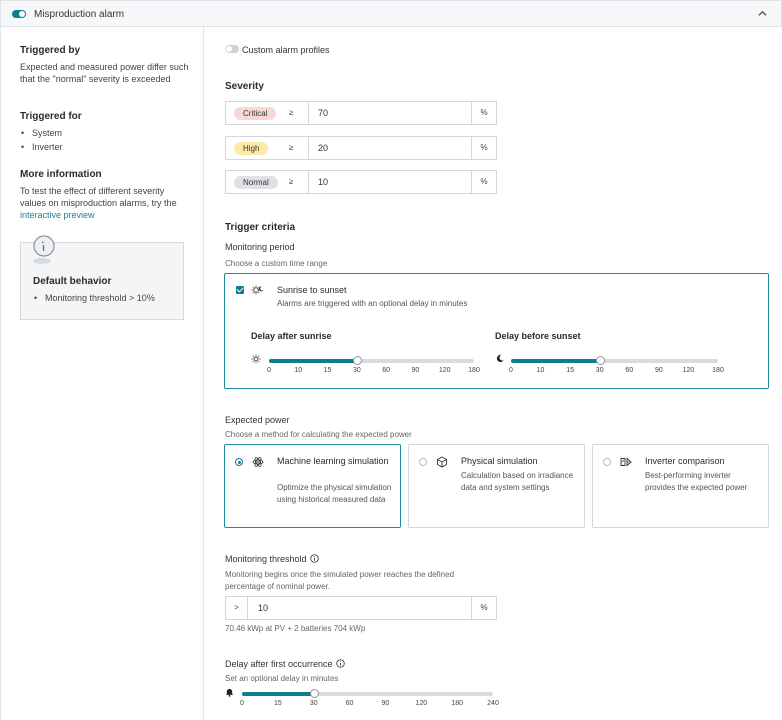 Image resolution: width=782 pixels, height=720 pixels. I want to click on custom-profiles-label: Custom alarm profiles, so click(286, 50).